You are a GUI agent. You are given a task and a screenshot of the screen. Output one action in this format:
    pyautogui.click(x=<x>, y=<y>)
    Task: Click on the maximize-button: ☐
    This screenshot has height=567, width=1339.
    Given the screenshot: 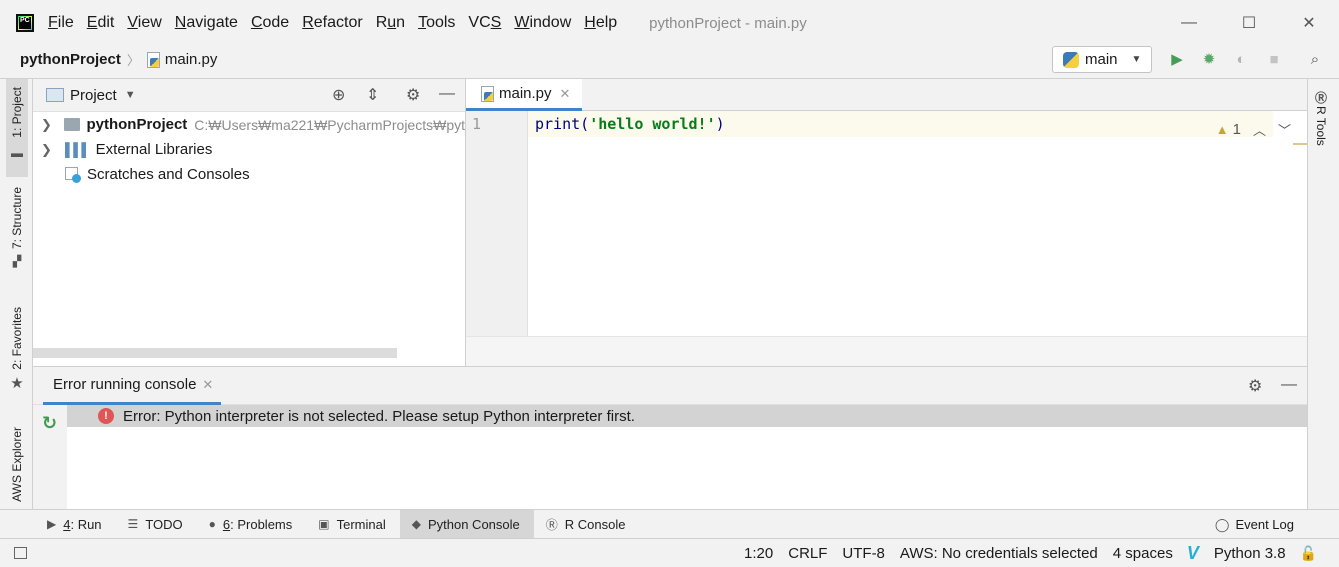 What is the action you would take?
    pyautogui.click(x=1249, y=23)
    